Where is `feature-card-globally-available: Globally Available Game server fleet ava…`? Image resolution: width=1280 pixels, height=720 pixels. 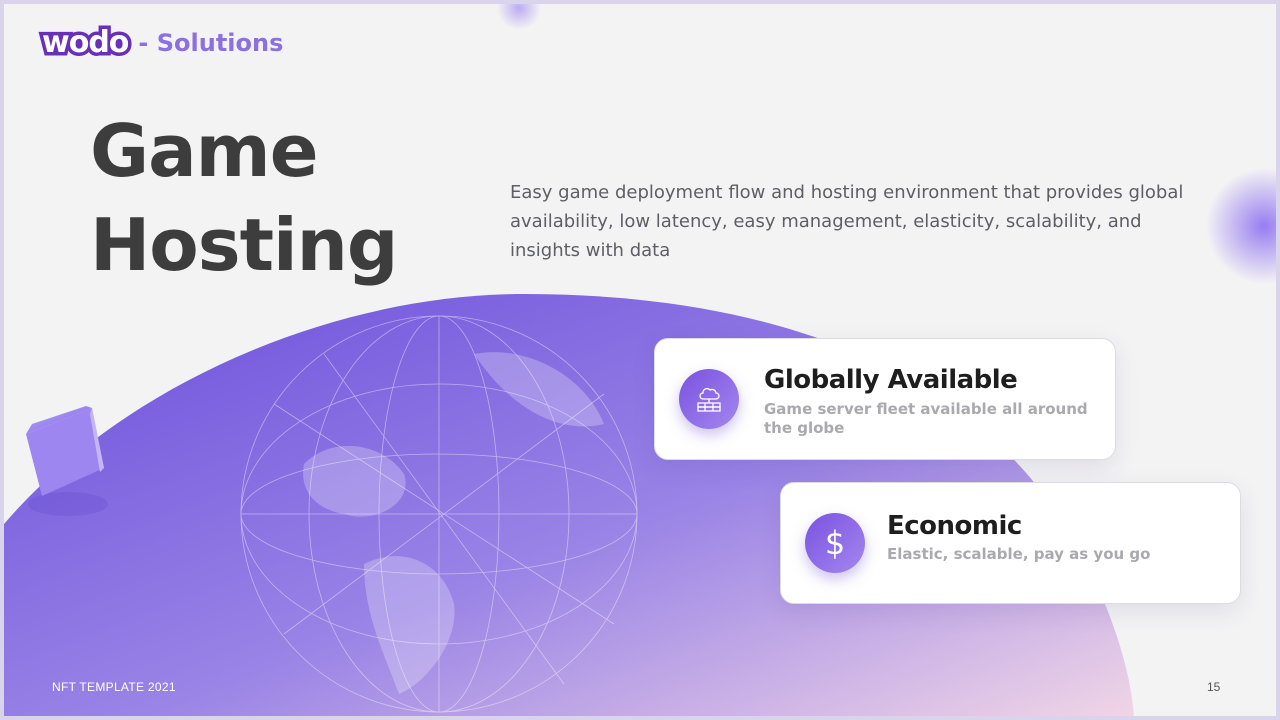 feature-card-globally-available: Globally Available Game server fleet ava… is located at coordinates (885, 399).